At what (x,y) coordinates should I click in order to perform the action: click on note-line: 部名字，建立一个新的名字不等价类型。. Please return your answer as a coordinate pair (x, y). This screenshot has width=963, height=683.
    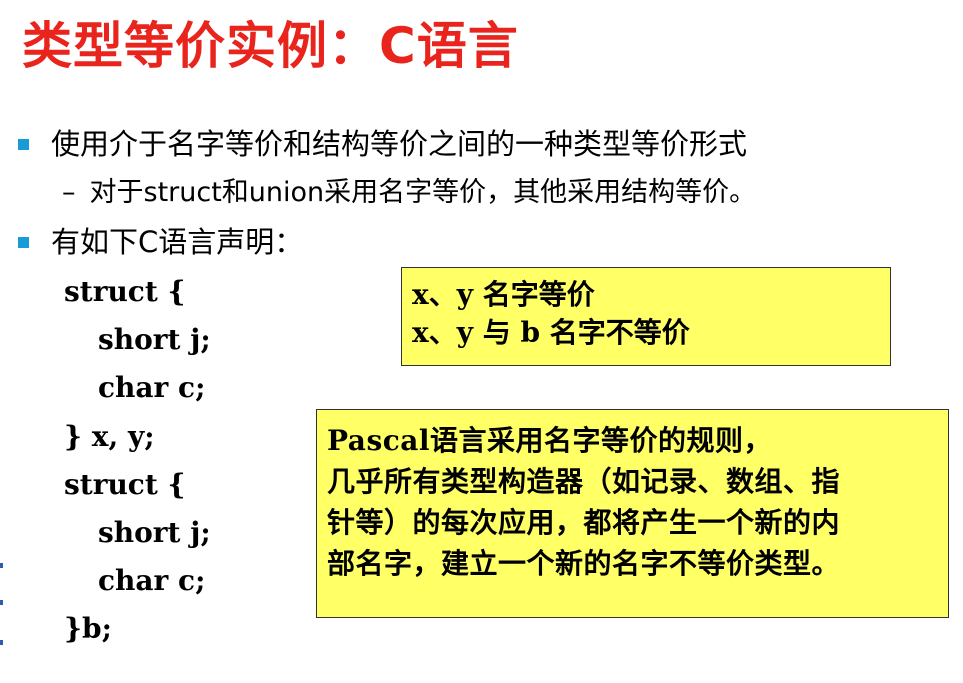
    Looking at the image, I should click on (584, 563).